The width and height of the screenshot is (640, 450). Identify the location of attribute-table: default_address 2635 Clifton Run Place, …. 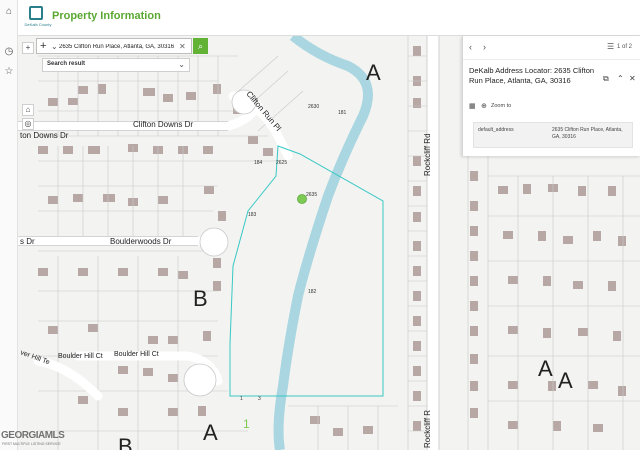
(553, 135).